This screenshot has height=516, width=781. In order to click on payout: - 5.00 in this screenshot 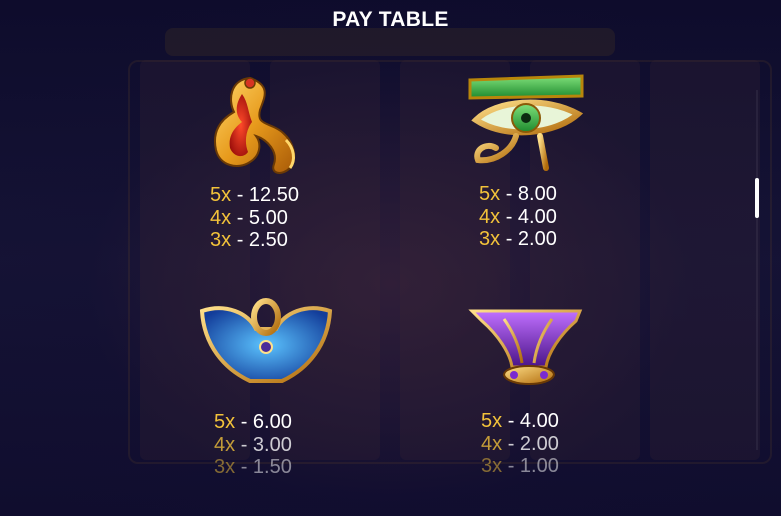, I will do `click(262, 217)`.